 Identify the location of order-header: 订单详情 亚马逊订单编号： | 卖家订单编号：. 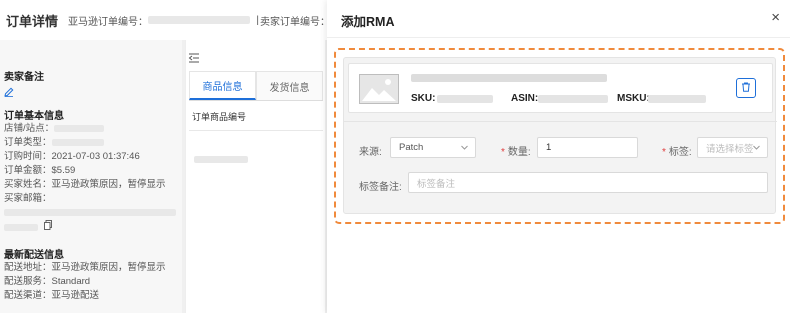
(165, 20).